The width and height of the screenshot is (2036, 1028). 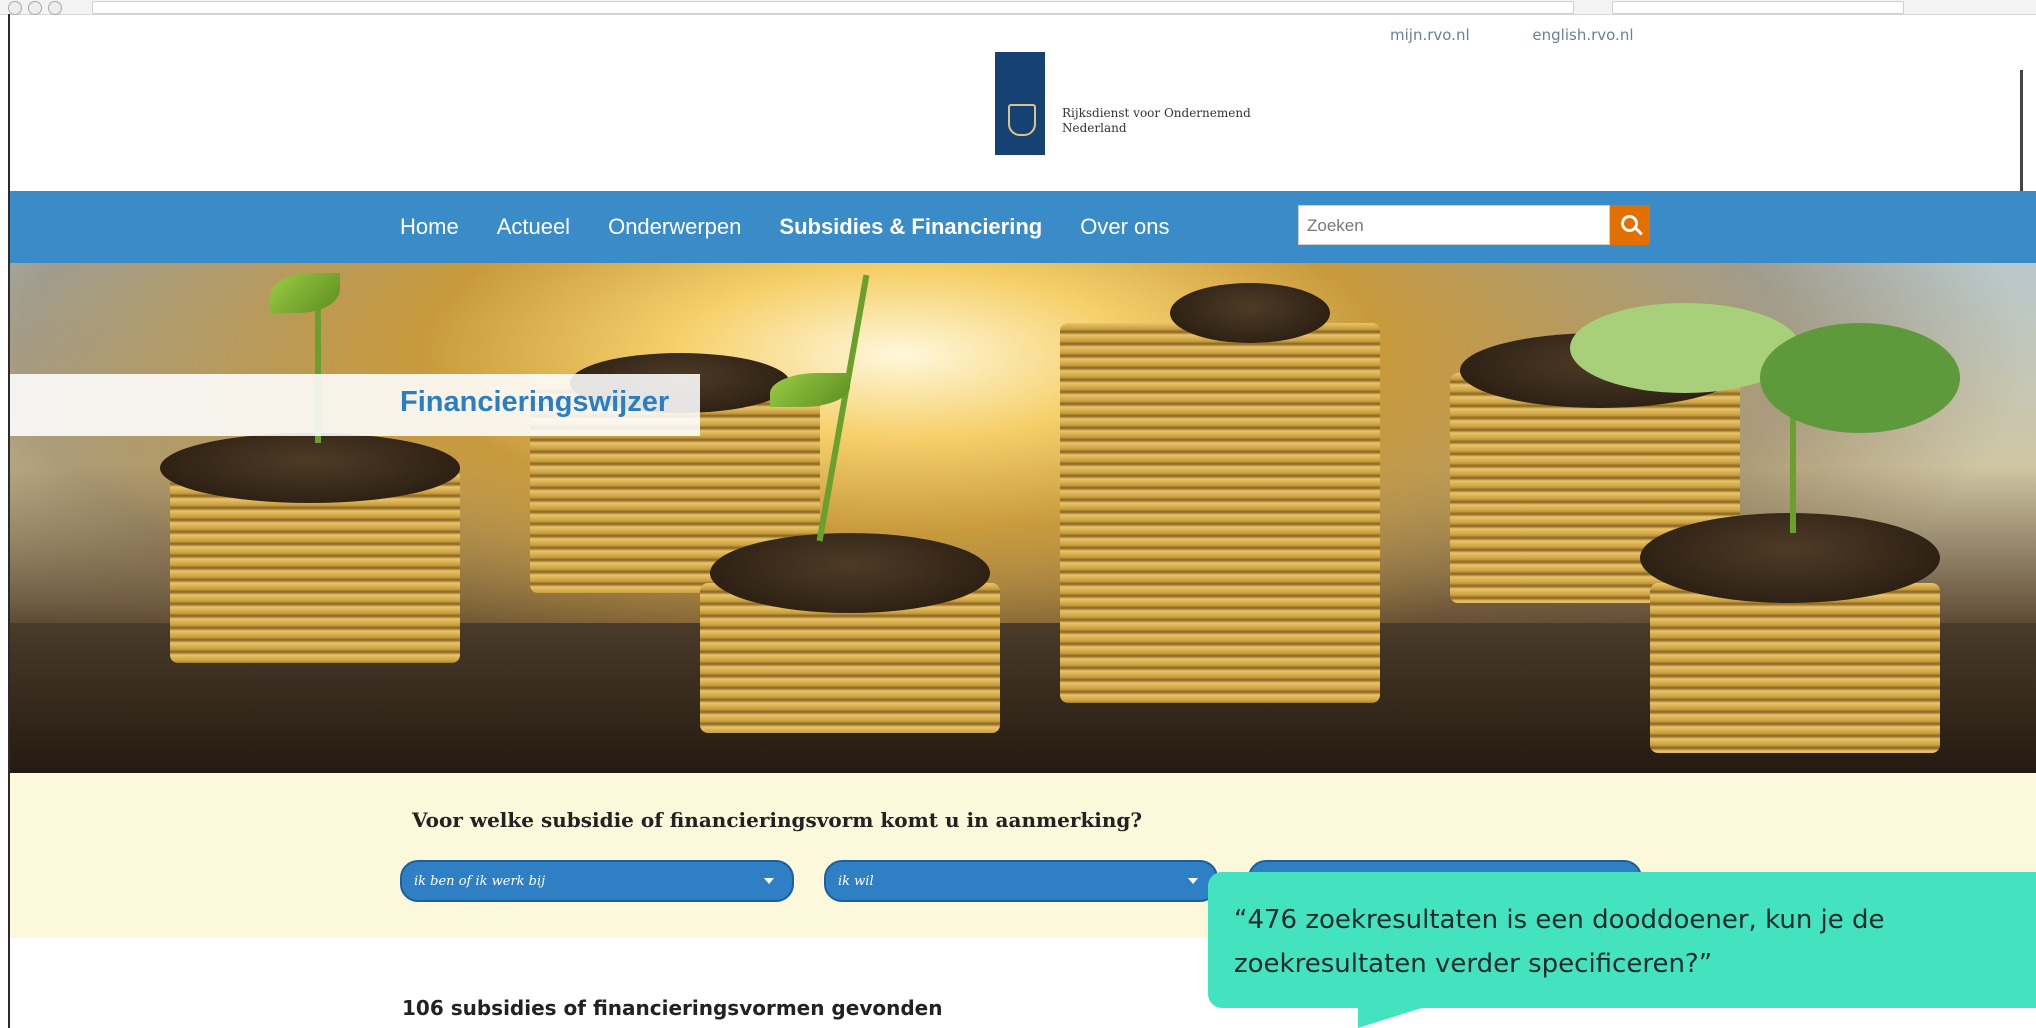 I want to click on browser-chrome, so click(x=1018, y=7).